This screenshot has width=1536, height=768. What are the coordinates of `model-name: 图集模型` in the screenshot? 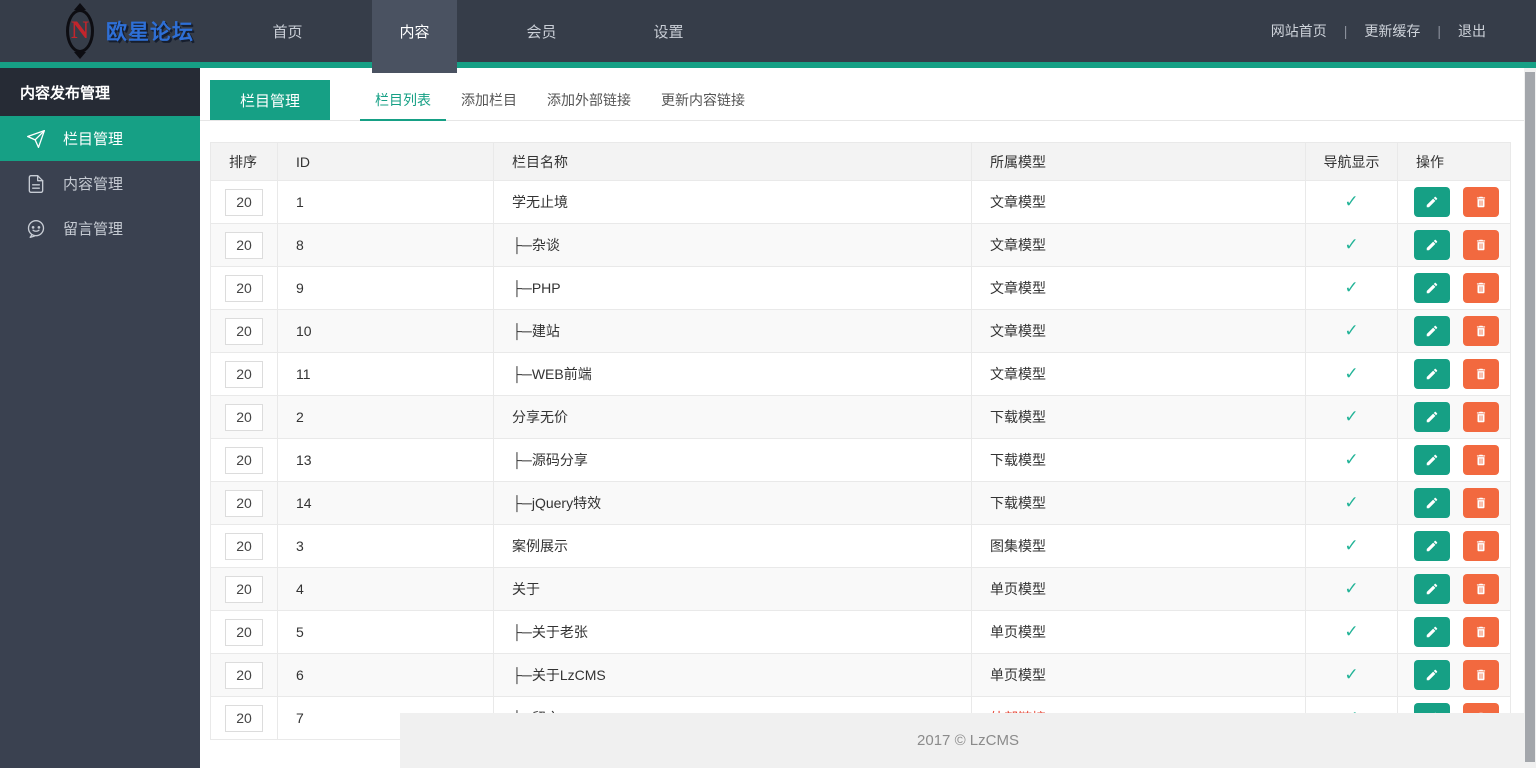 It's located at (1018, 546).